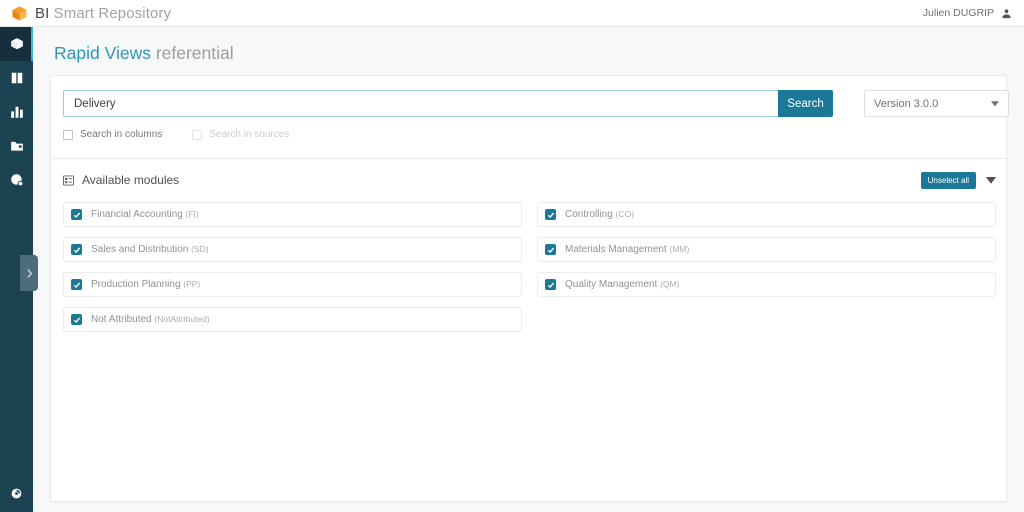 The image size is (1024, 512). I want to click on search-button: Search, so click(805, 103).